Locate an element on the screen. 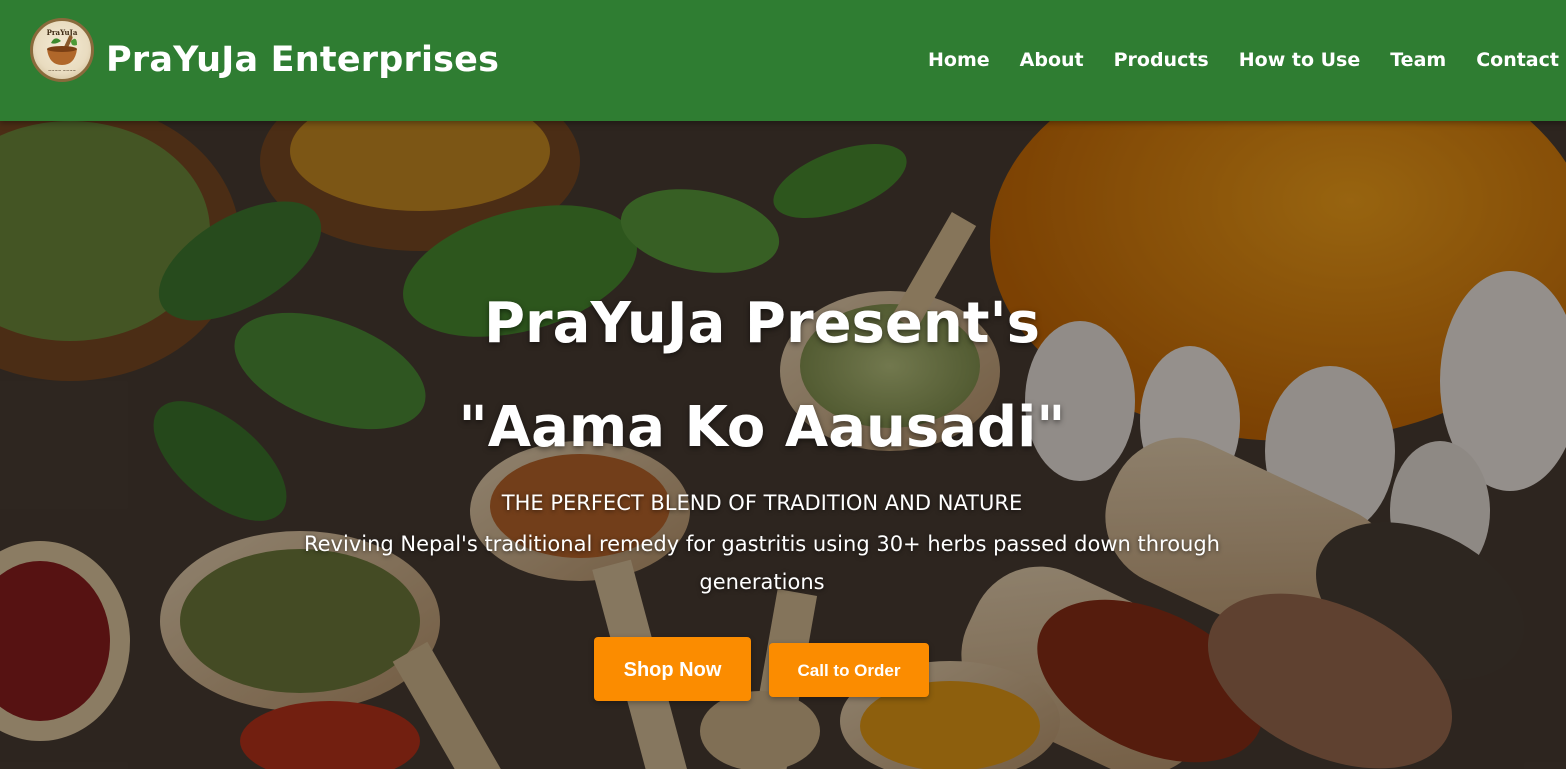 Image resolution: width=1566 pixels, height=769 pixels. mortar-pestle-icon: PraYuJa ~~~~ ~~~~ is located at coordinates (62, 50).